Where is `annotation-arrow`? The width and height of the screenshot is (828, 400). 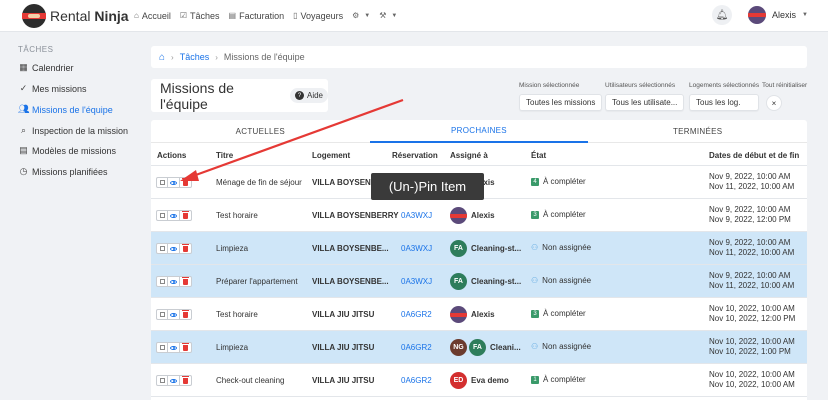 annotation-arrow is located at coordinates (292, 139).